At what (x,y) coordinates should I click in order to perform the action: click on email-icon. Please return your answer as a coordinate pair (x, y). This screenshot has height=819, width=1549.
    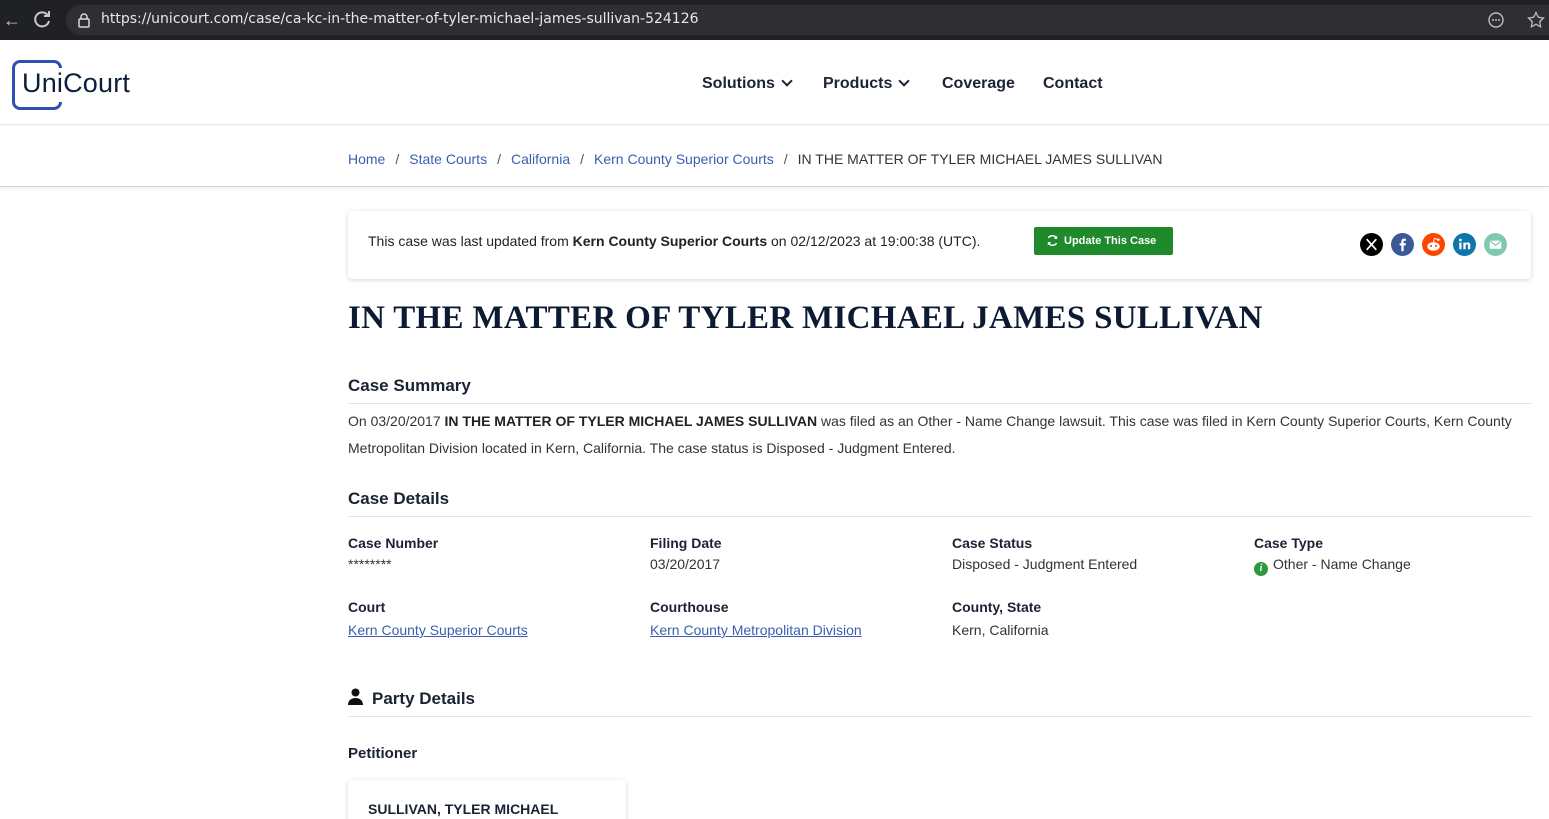
    Looking at the image, I should click on (1495, 244).